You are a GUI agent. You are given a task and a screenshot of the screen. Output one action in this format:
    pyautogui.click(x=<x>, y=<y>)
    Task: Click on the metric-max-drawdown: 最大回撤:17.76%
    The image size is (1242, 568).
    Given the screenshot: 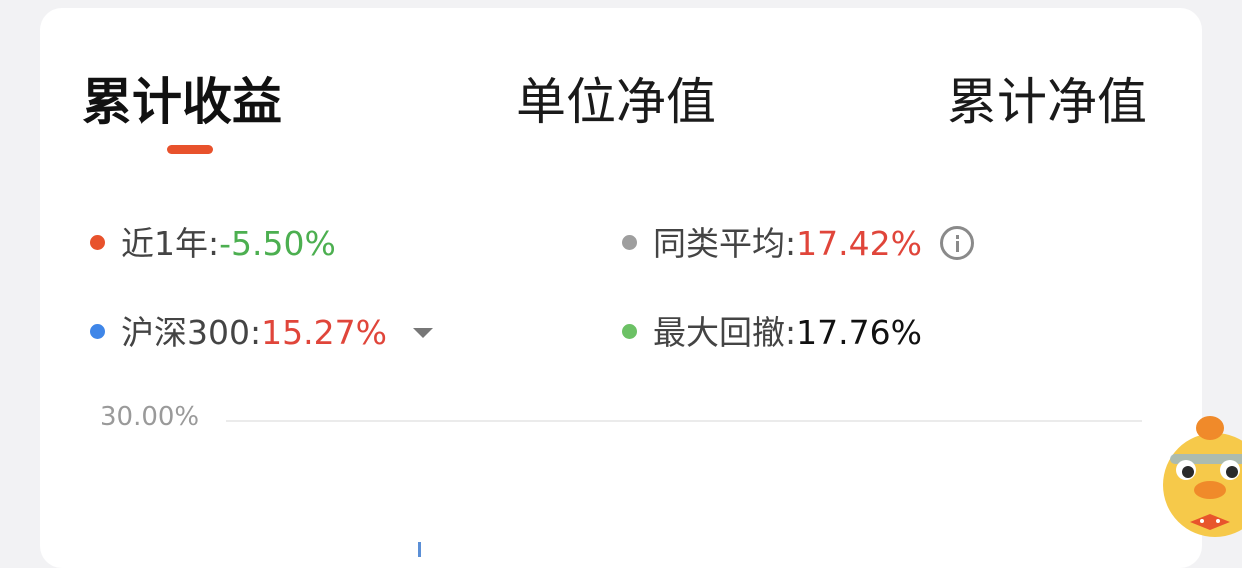 What is the action you would take?
    pyautogui.click(x=772, y=333)
    